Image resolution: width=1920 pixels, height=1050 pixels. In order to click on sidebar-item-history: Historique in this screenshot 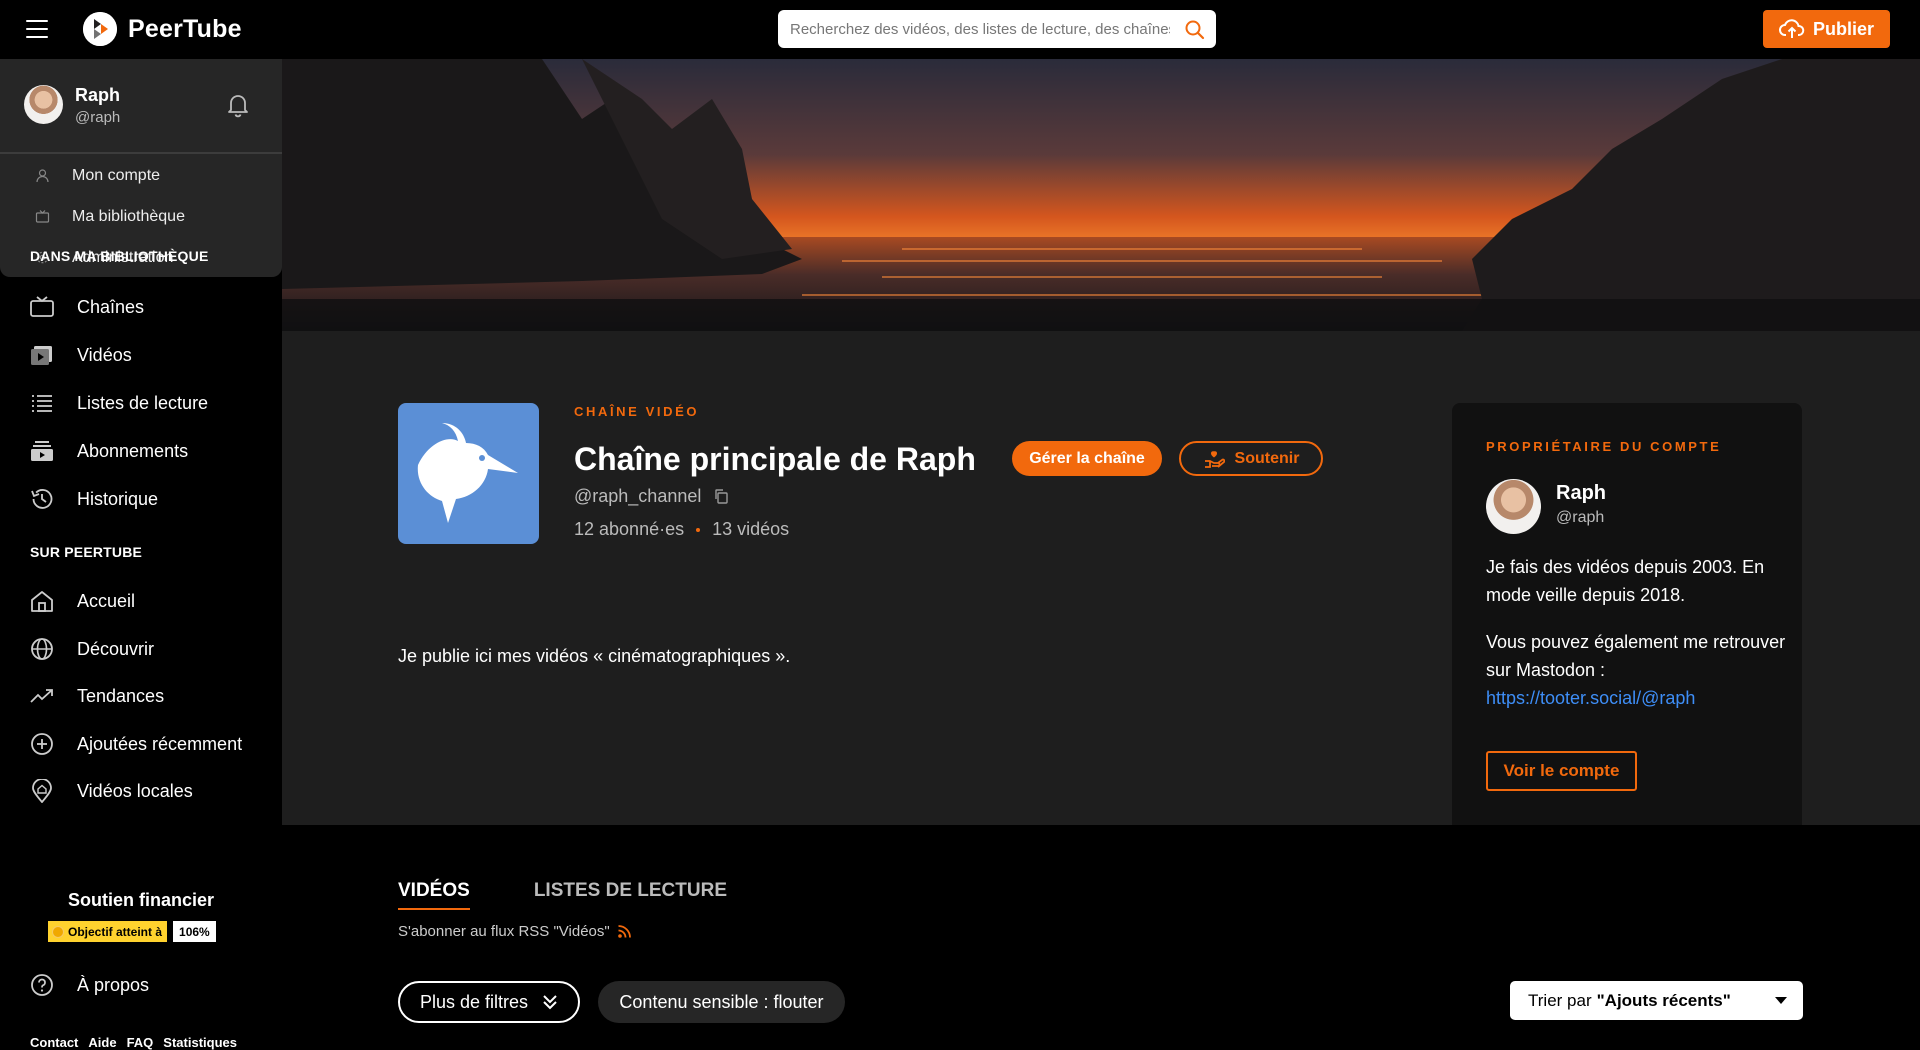, I will do `click(141, 499)`.